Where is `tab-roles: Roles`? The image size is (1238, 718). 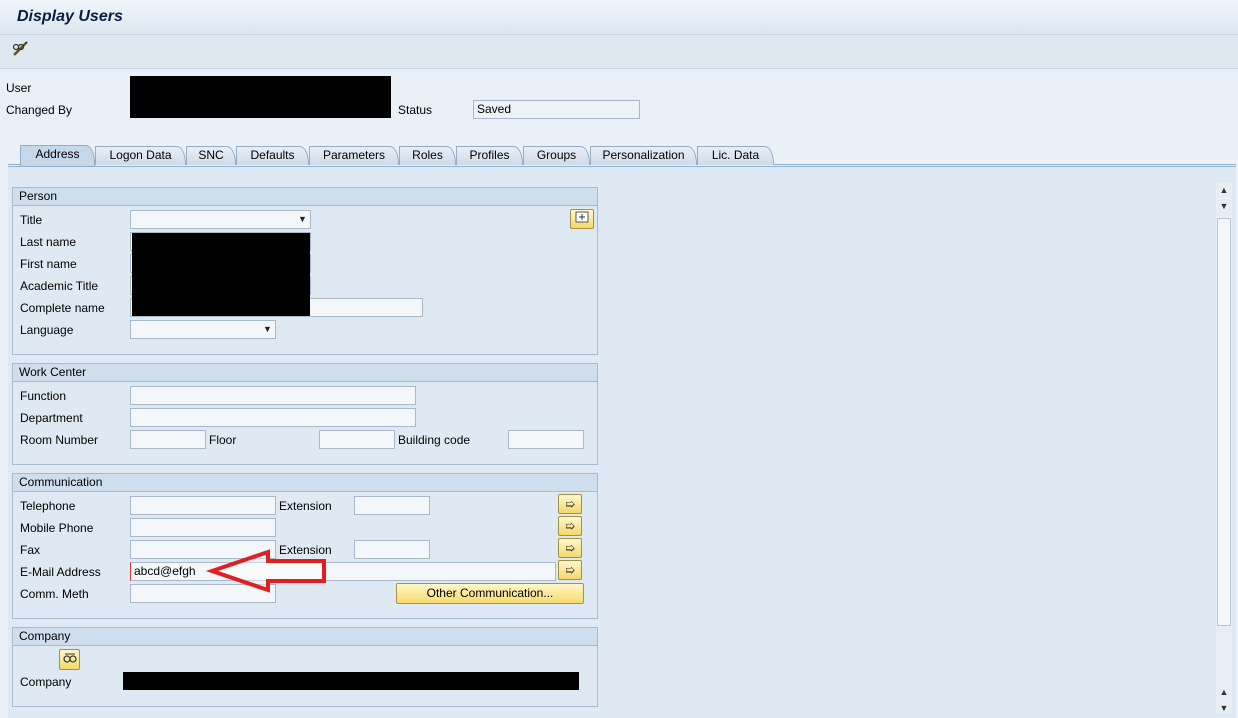
tab-roles: Roles is located at coordinates (427, 155).